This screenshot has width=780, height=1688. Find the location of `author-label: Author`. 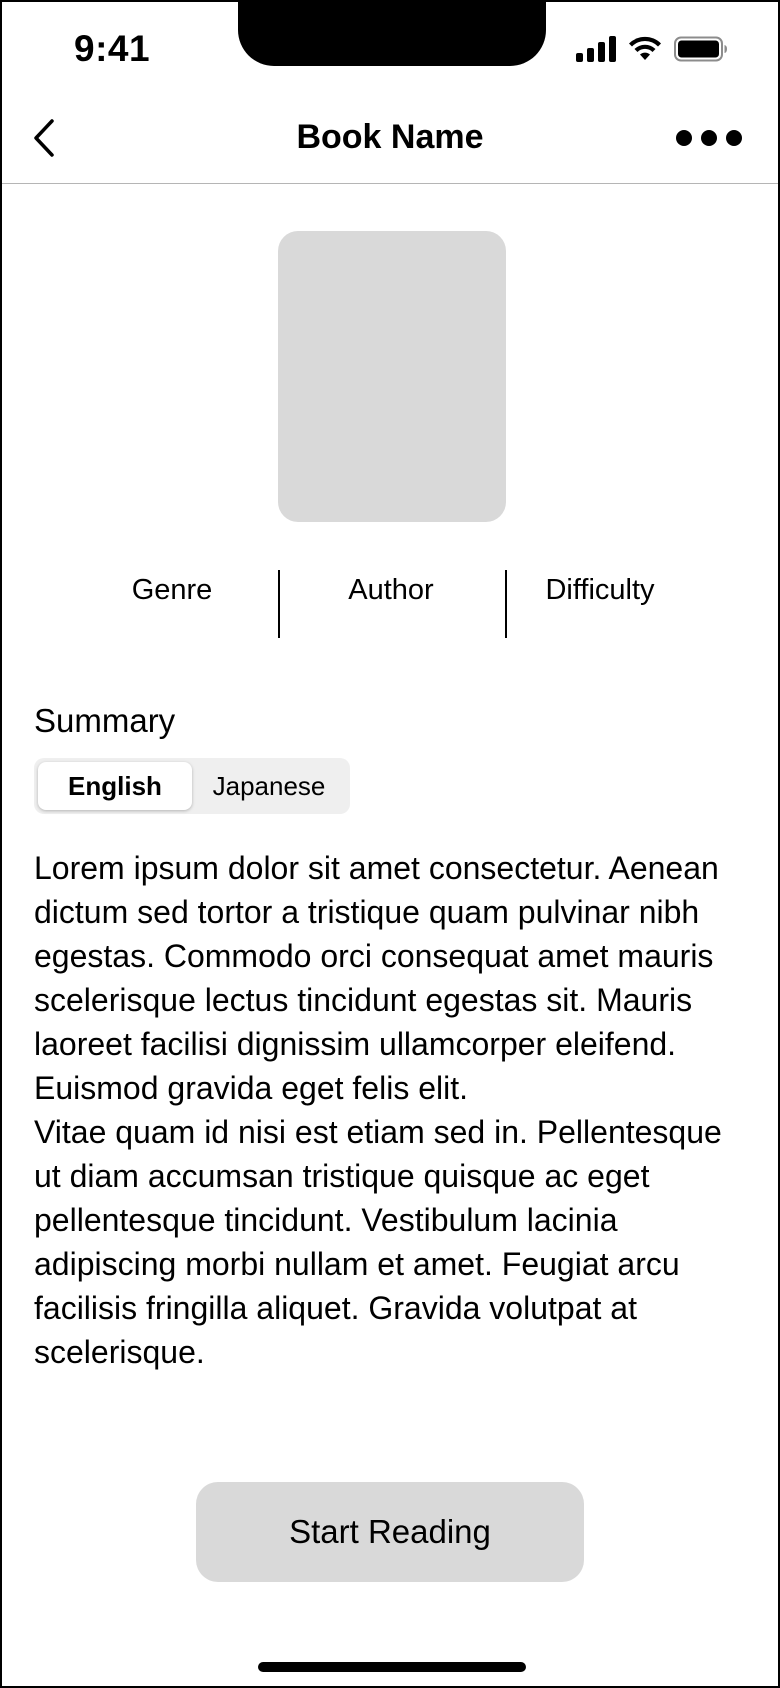

author-label: Author is located at coordinates (391, 590).